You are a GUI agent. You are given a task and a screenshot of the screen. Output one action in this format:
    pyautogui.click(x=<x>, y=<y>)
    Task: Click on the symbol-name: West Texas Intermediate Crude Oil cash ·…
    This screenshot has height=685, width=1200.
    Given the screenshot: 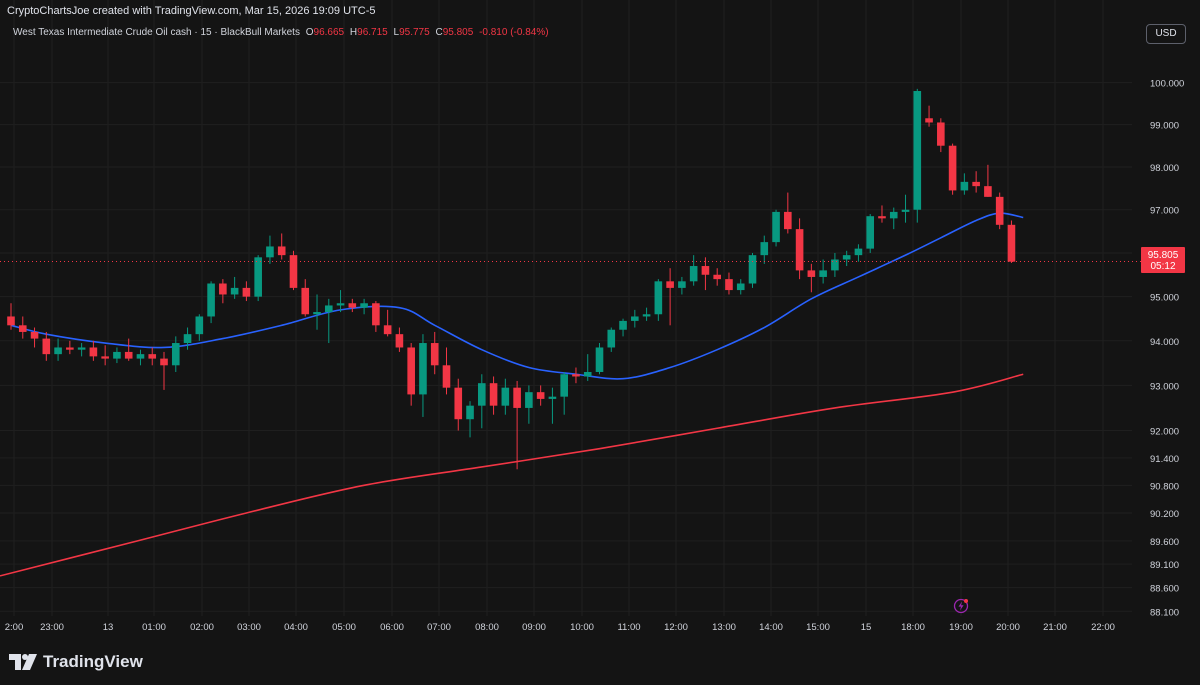 What is the action you would take?
    pyautogui.click(x=156, y=32)
    